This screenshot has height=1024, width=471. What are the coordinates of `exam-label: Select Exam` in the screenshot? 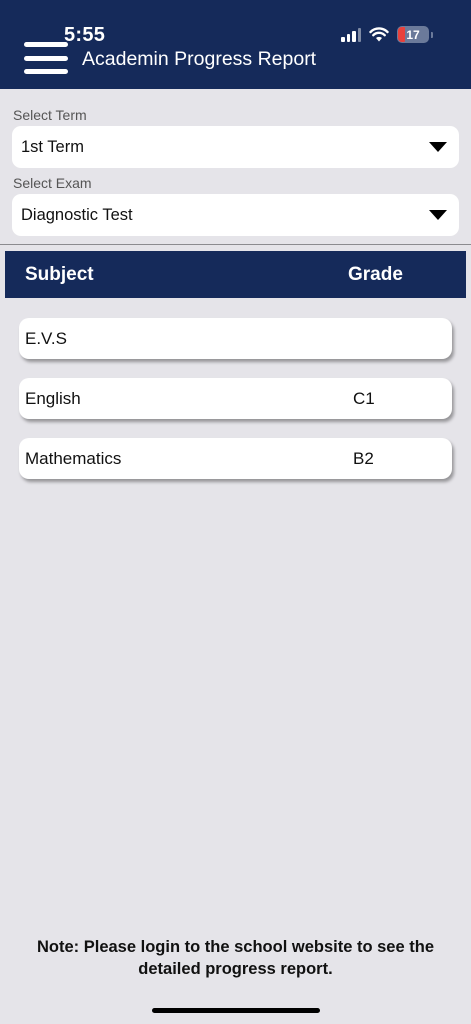 It's located at (52, 183).